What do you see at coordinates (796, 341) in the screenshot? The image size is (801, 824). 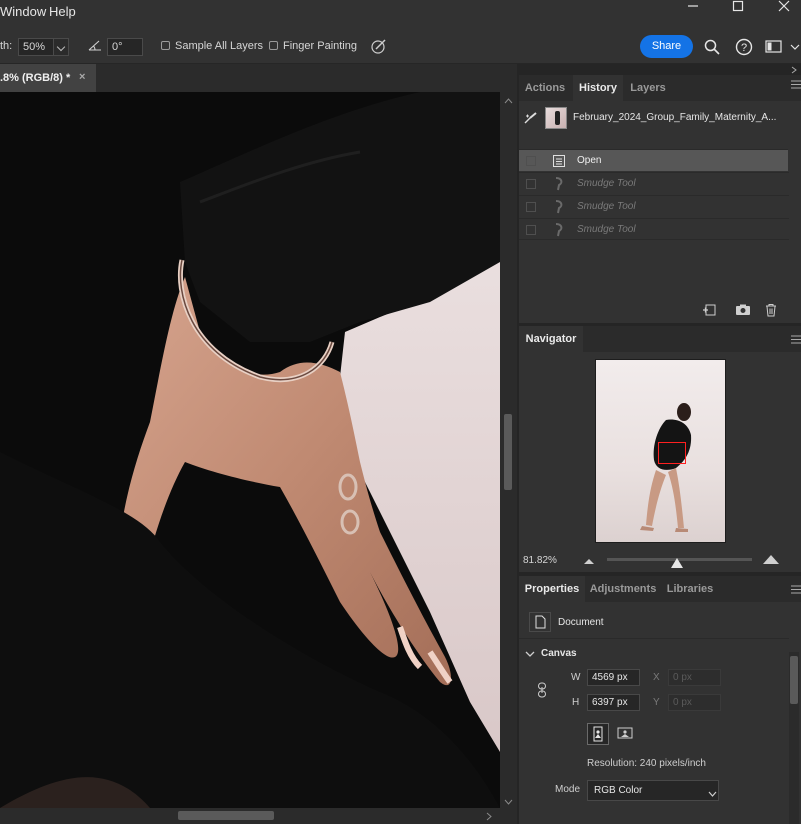 I see `navigator-panel-menu-icon` at bounding box center [796, 341].